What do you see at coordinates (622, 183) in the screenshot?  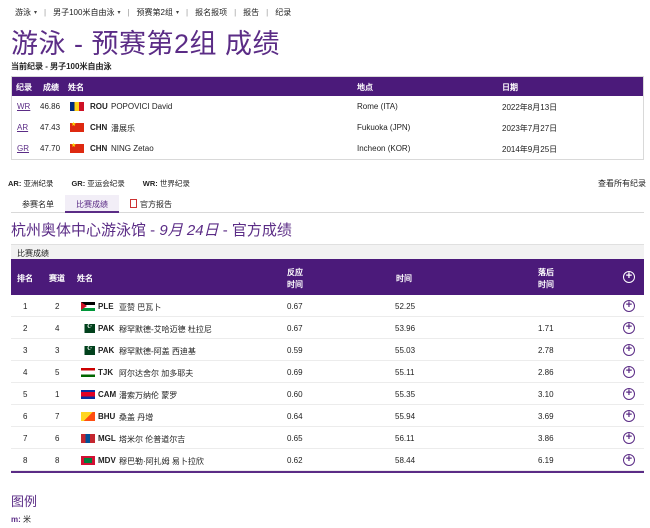 I see `all-records-link: 查看所有纪录` at bounding box center [622, 183].